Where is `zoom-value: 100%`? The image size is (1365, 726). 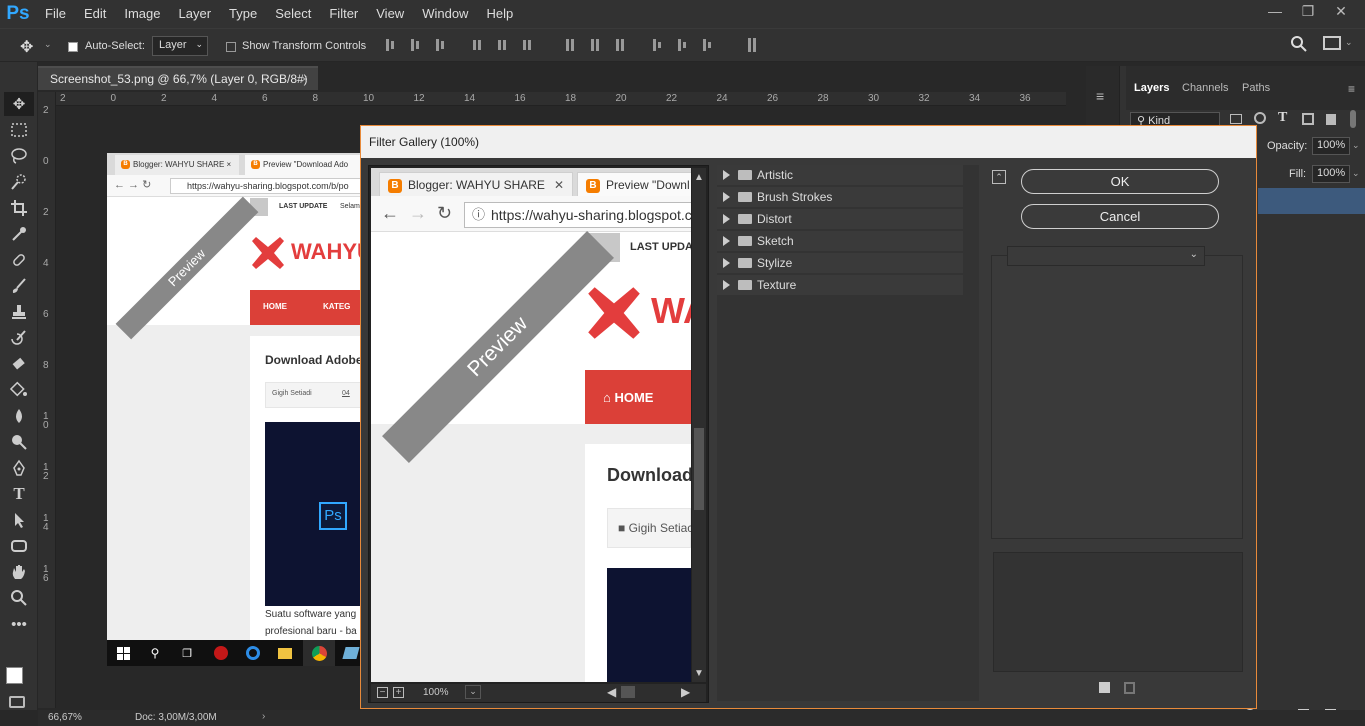
zoom-value: 100% is located at coordinates (436, 692).